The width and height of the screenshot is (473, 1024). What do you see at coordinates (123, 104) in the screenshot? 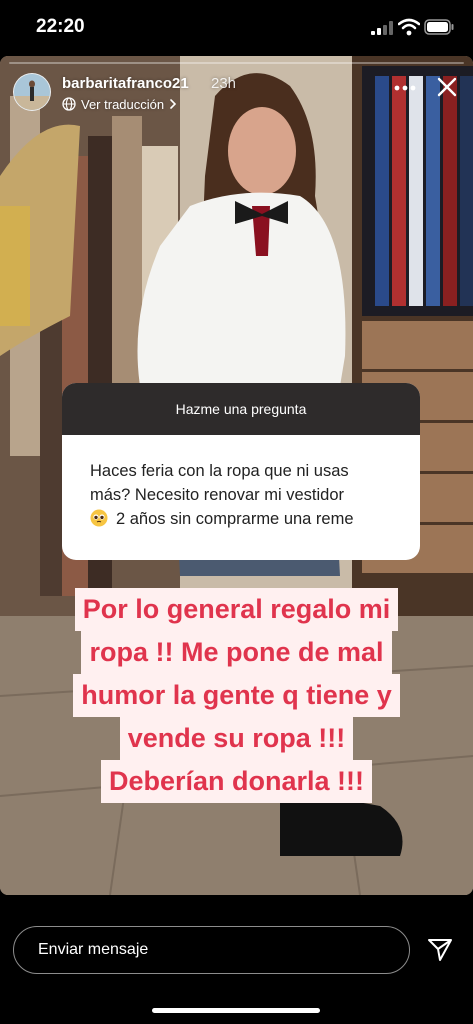
I see `translate-label: Ver traducción` at bounding box center [123, 104].